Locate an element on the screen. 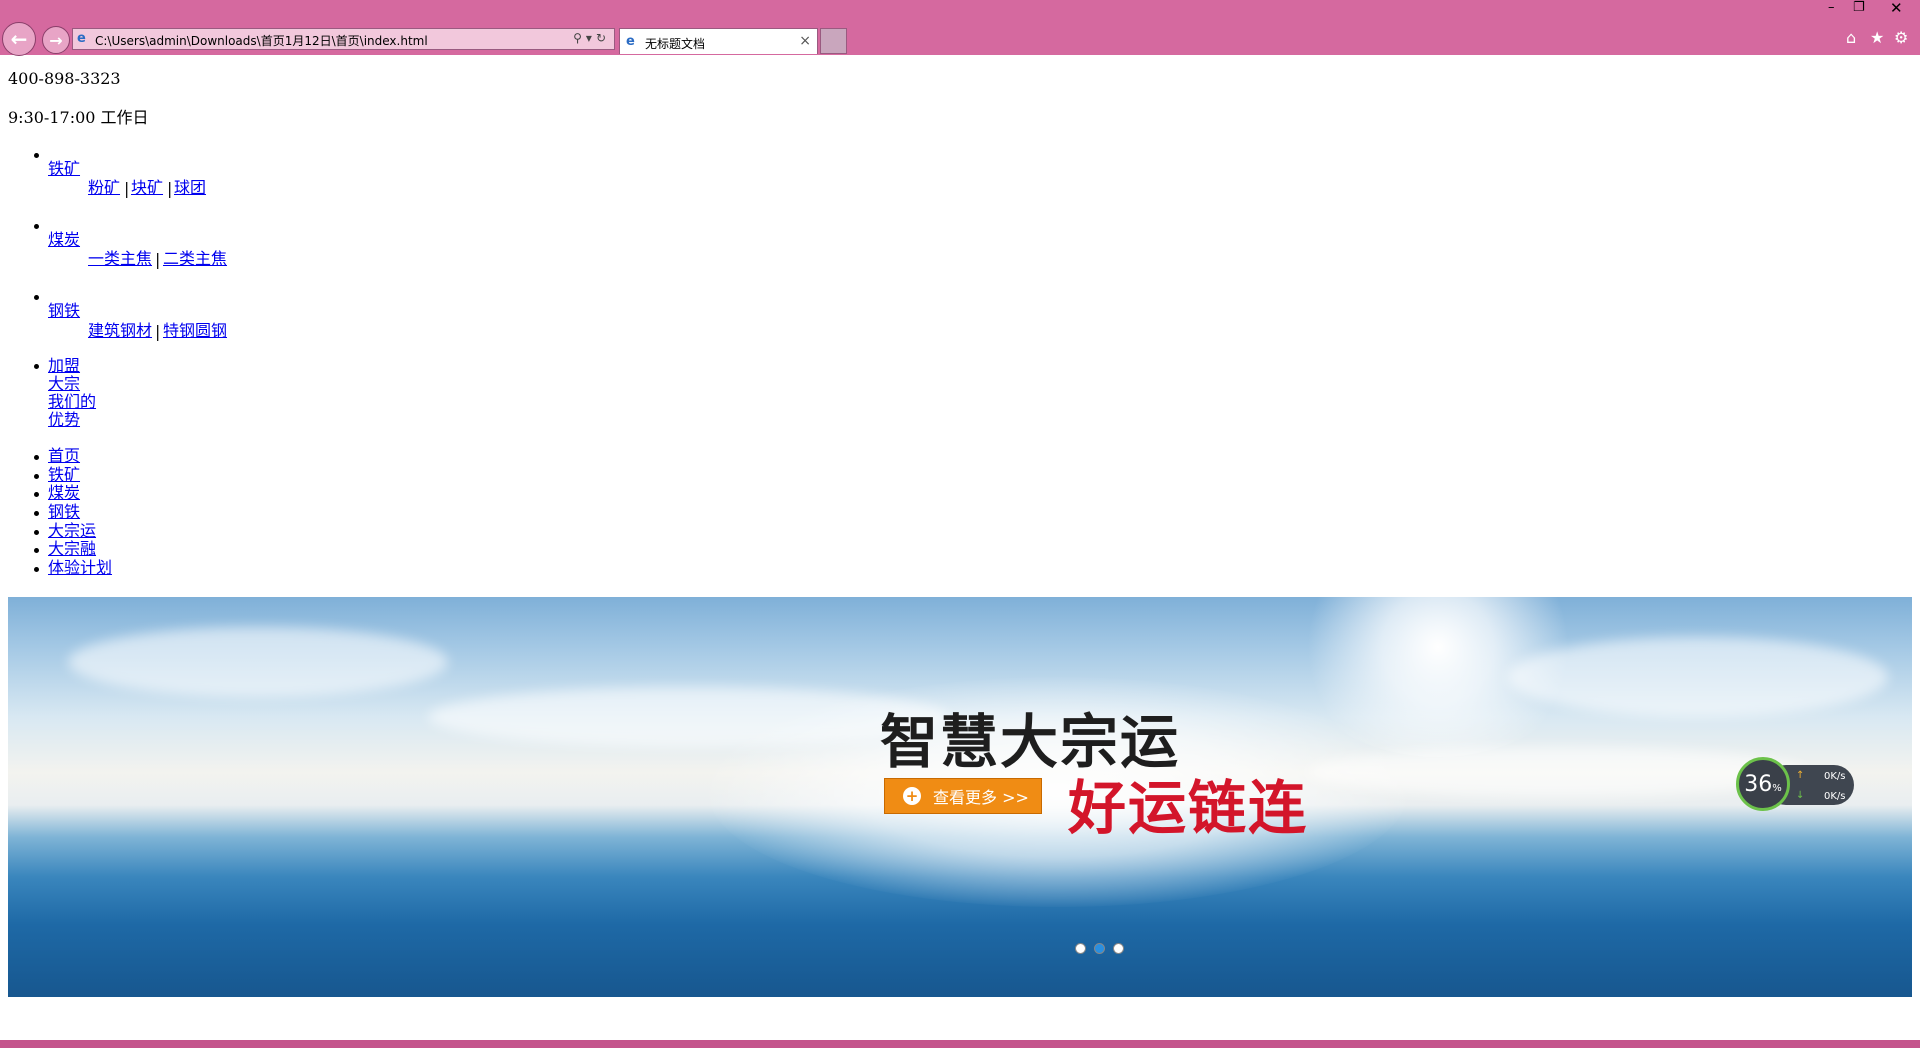 The image size is (1920, 1048). menu-item-steel: 钢铁 is located at coordinates (64, 311).